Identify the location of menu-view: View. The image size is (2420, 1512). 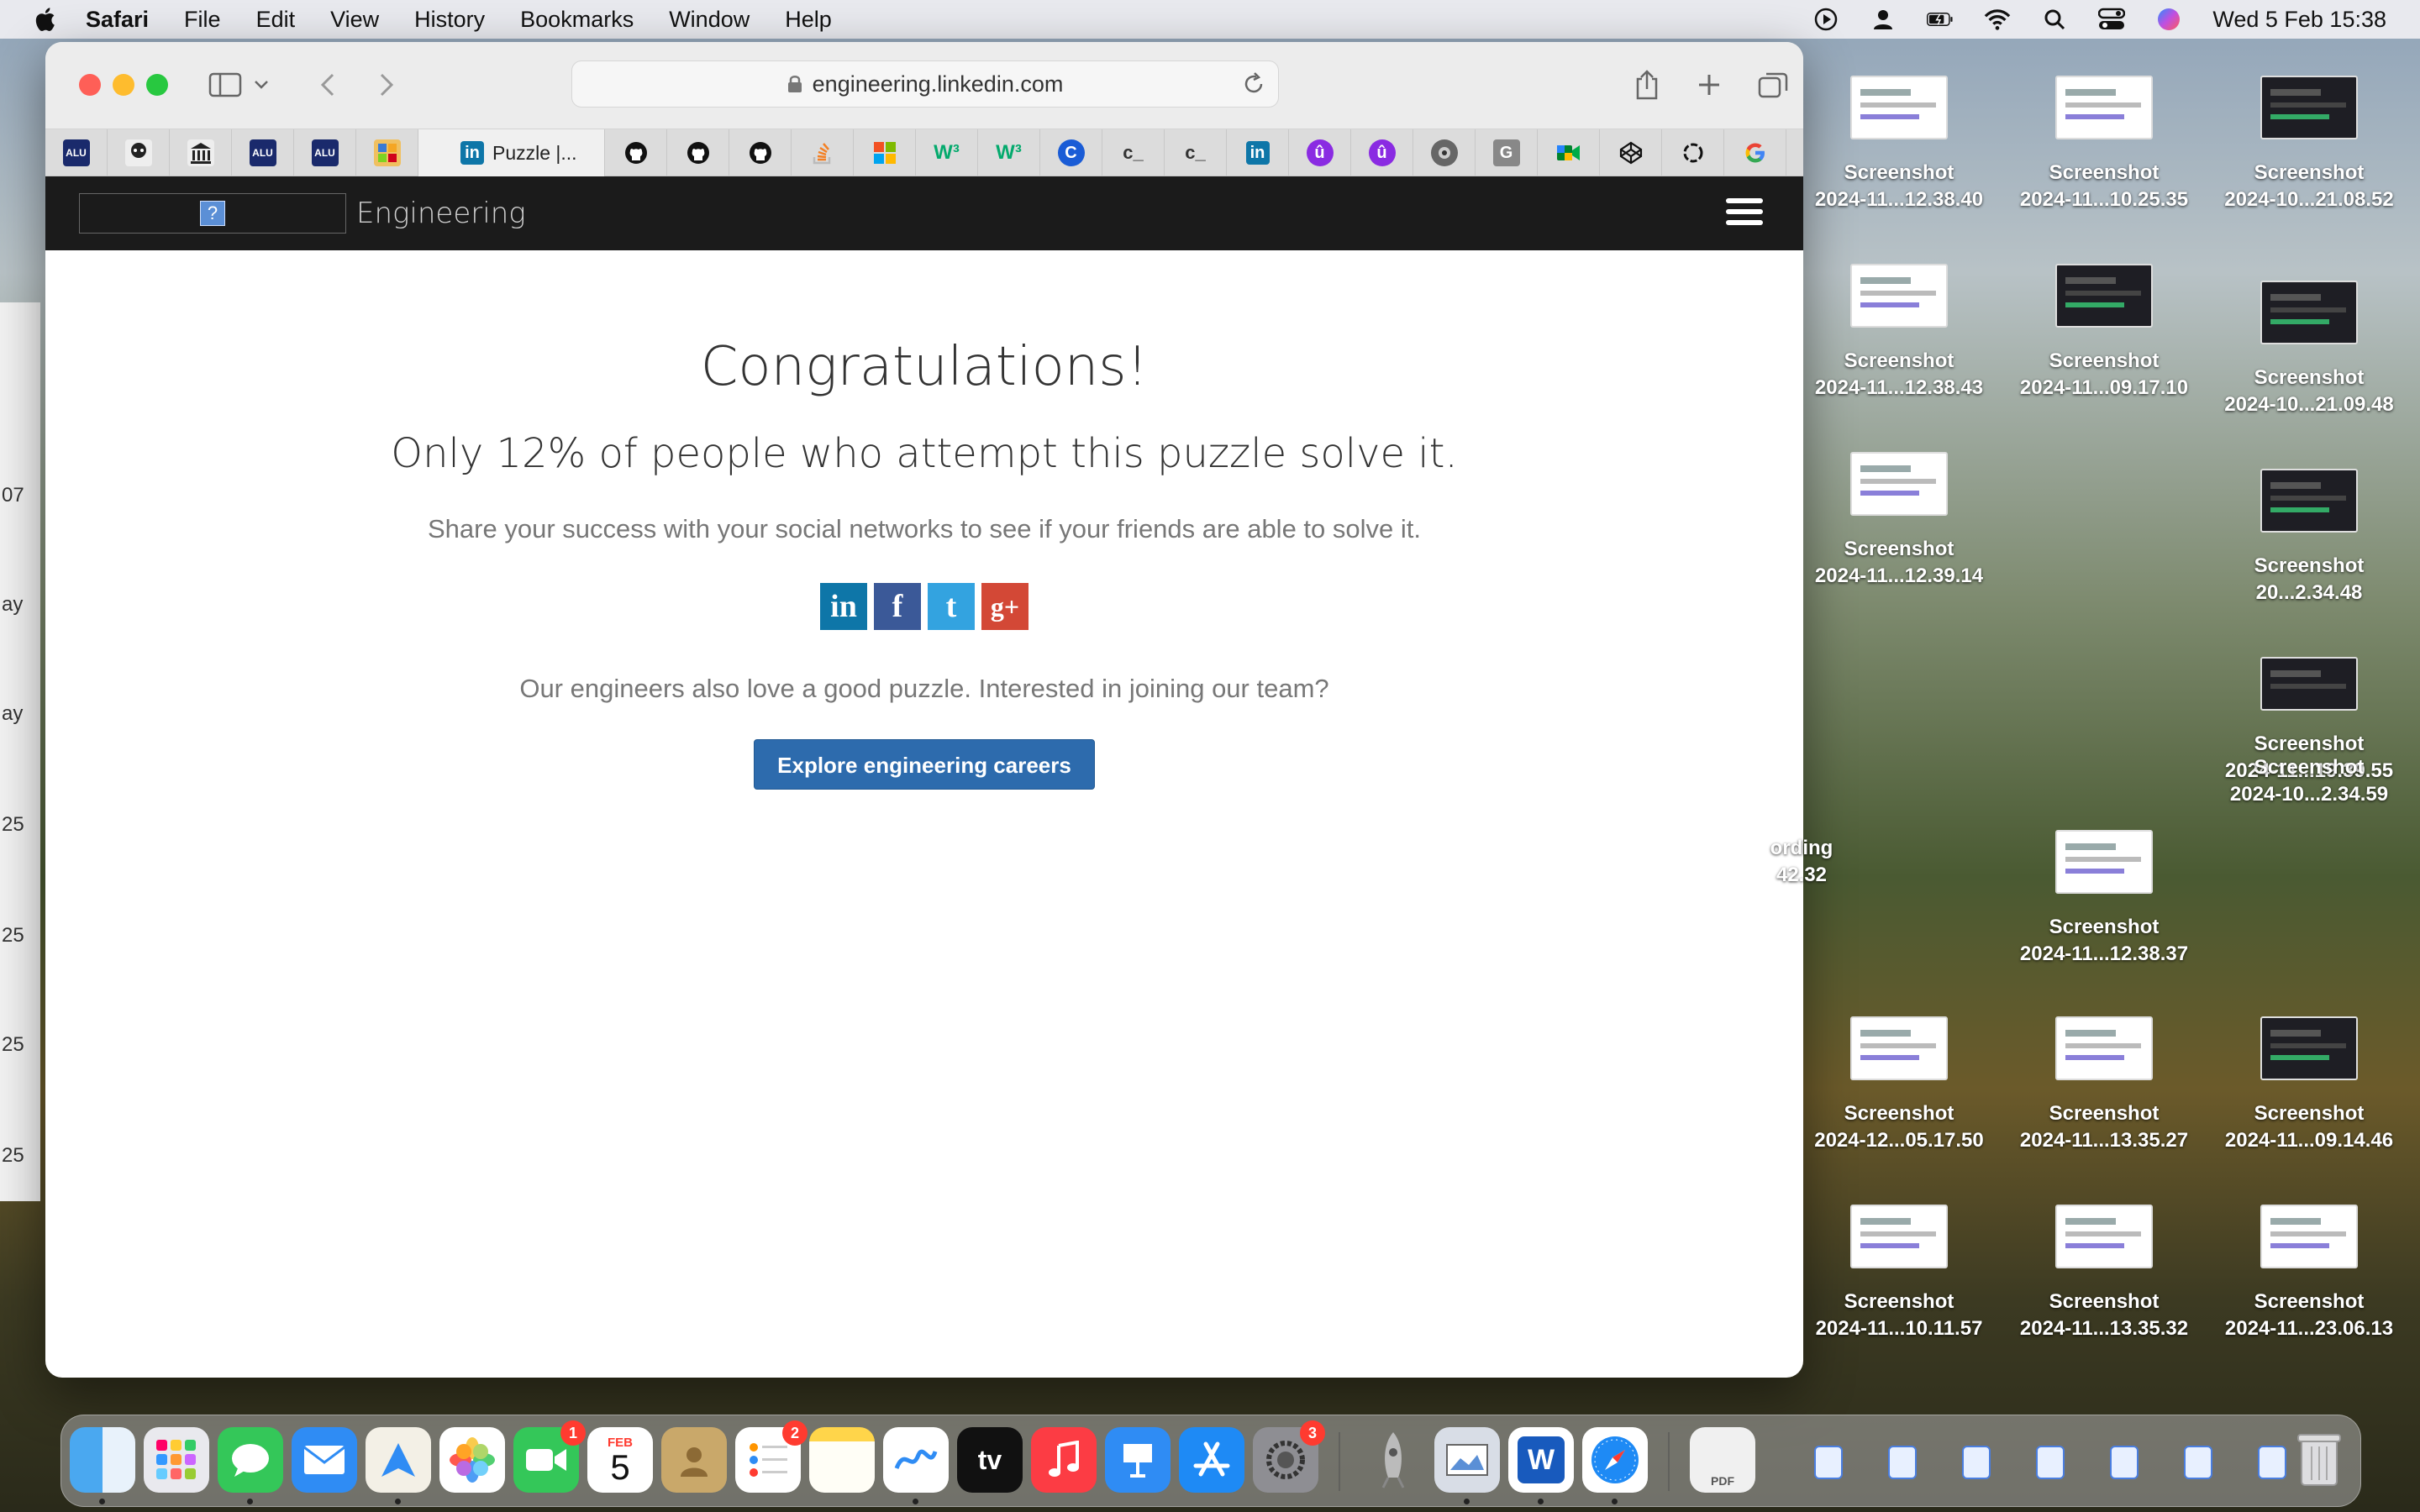
(354, 20).